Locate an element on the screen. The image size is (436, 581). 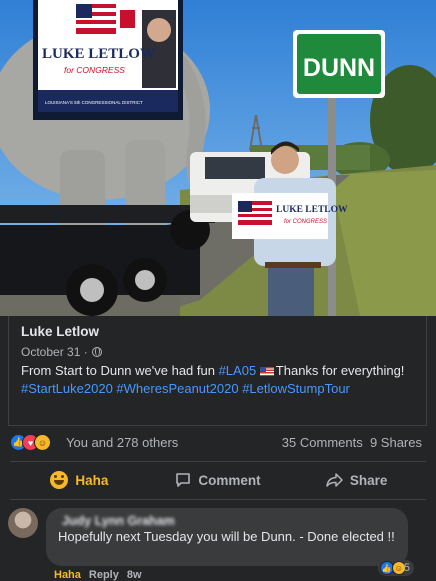
handheld-sign-subtitle: for CONGRESS is located at coordinates (305, 222).